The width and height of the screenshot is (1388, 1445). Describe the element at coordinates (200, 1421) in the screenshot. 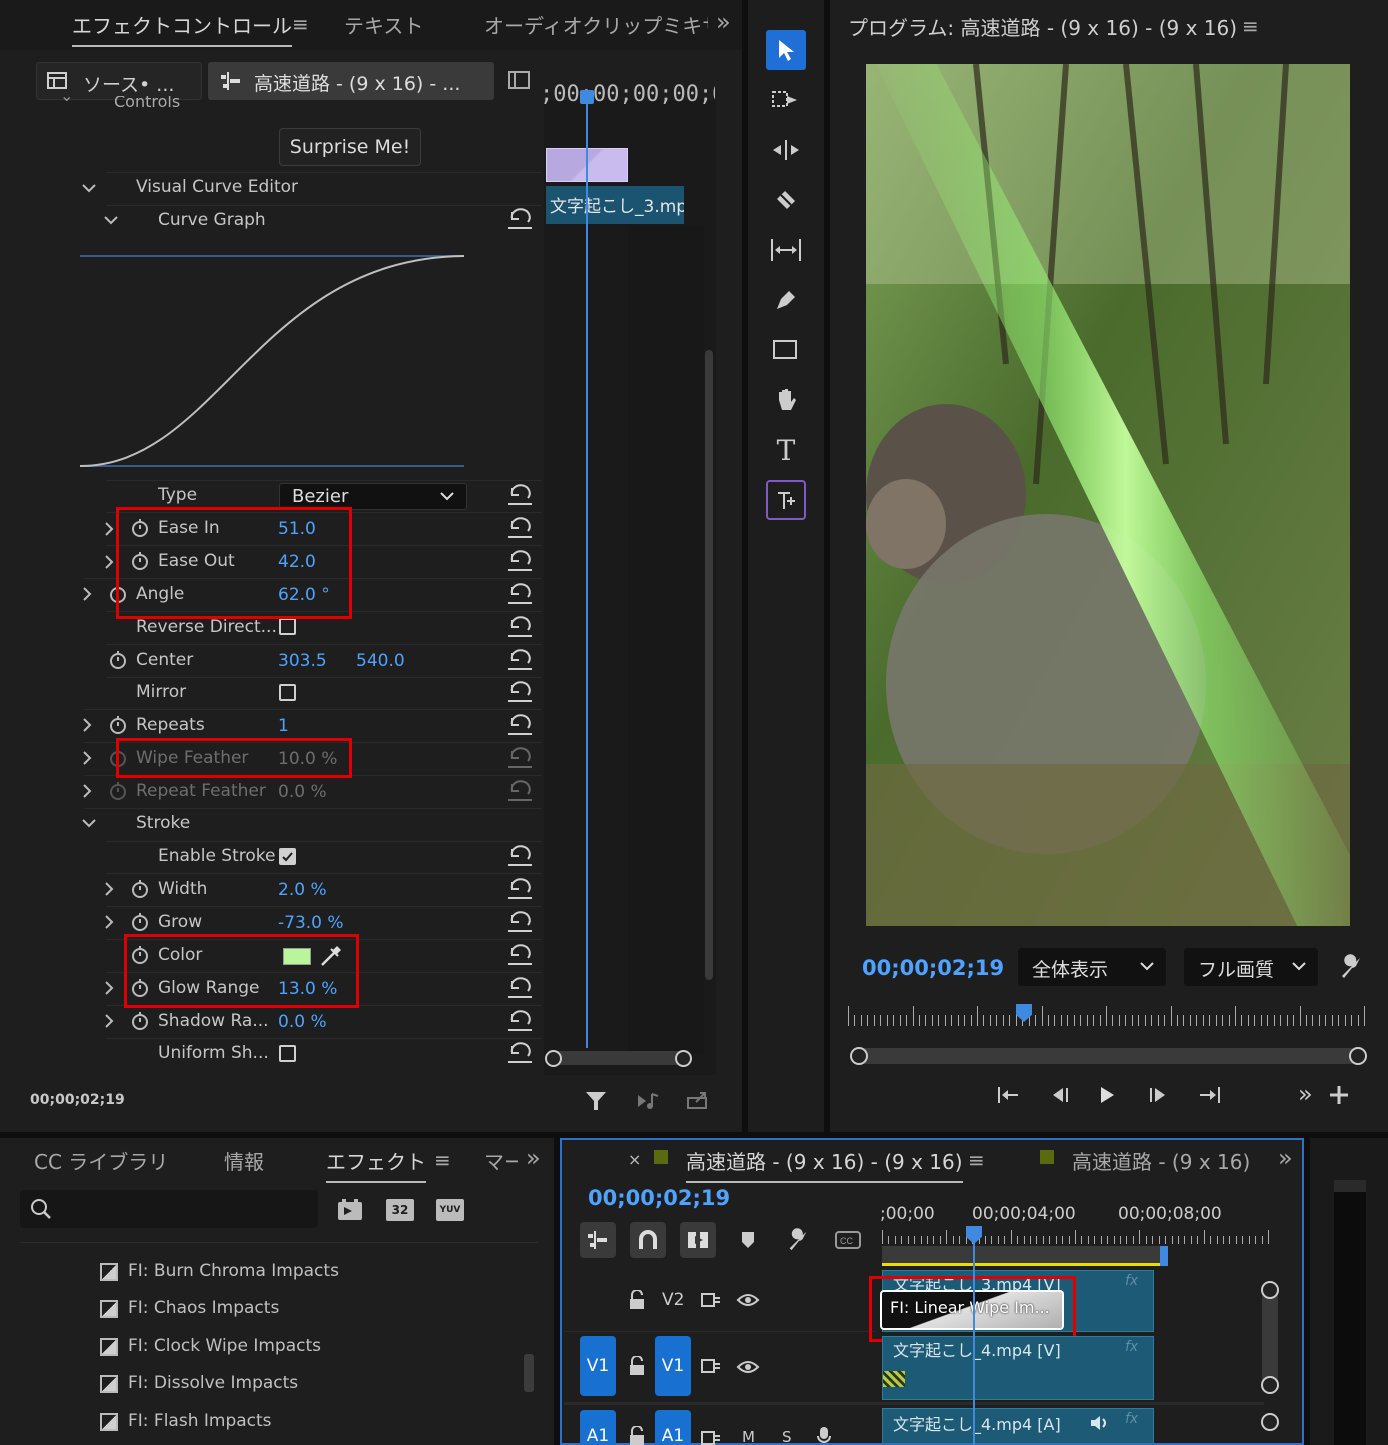

I see `effect-item: FI: Flash Impacts` at that location.